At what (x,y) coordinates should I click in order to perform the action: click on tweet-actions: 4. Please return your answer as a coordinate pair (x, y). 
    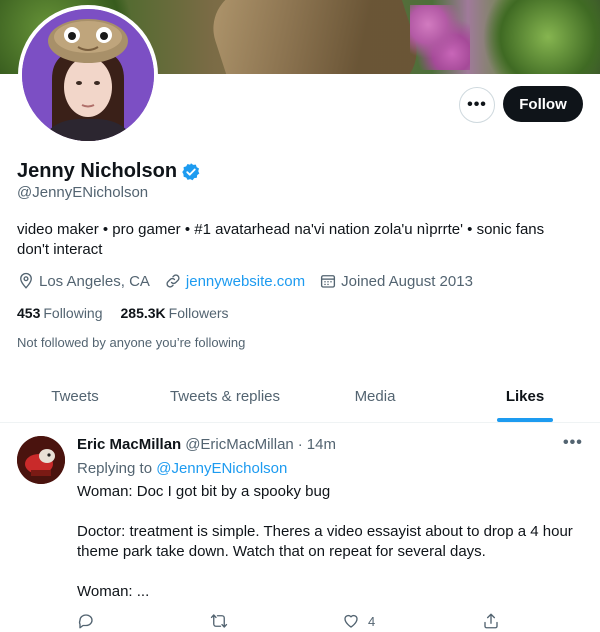
    Looking at the image, I should click on (297, 622).